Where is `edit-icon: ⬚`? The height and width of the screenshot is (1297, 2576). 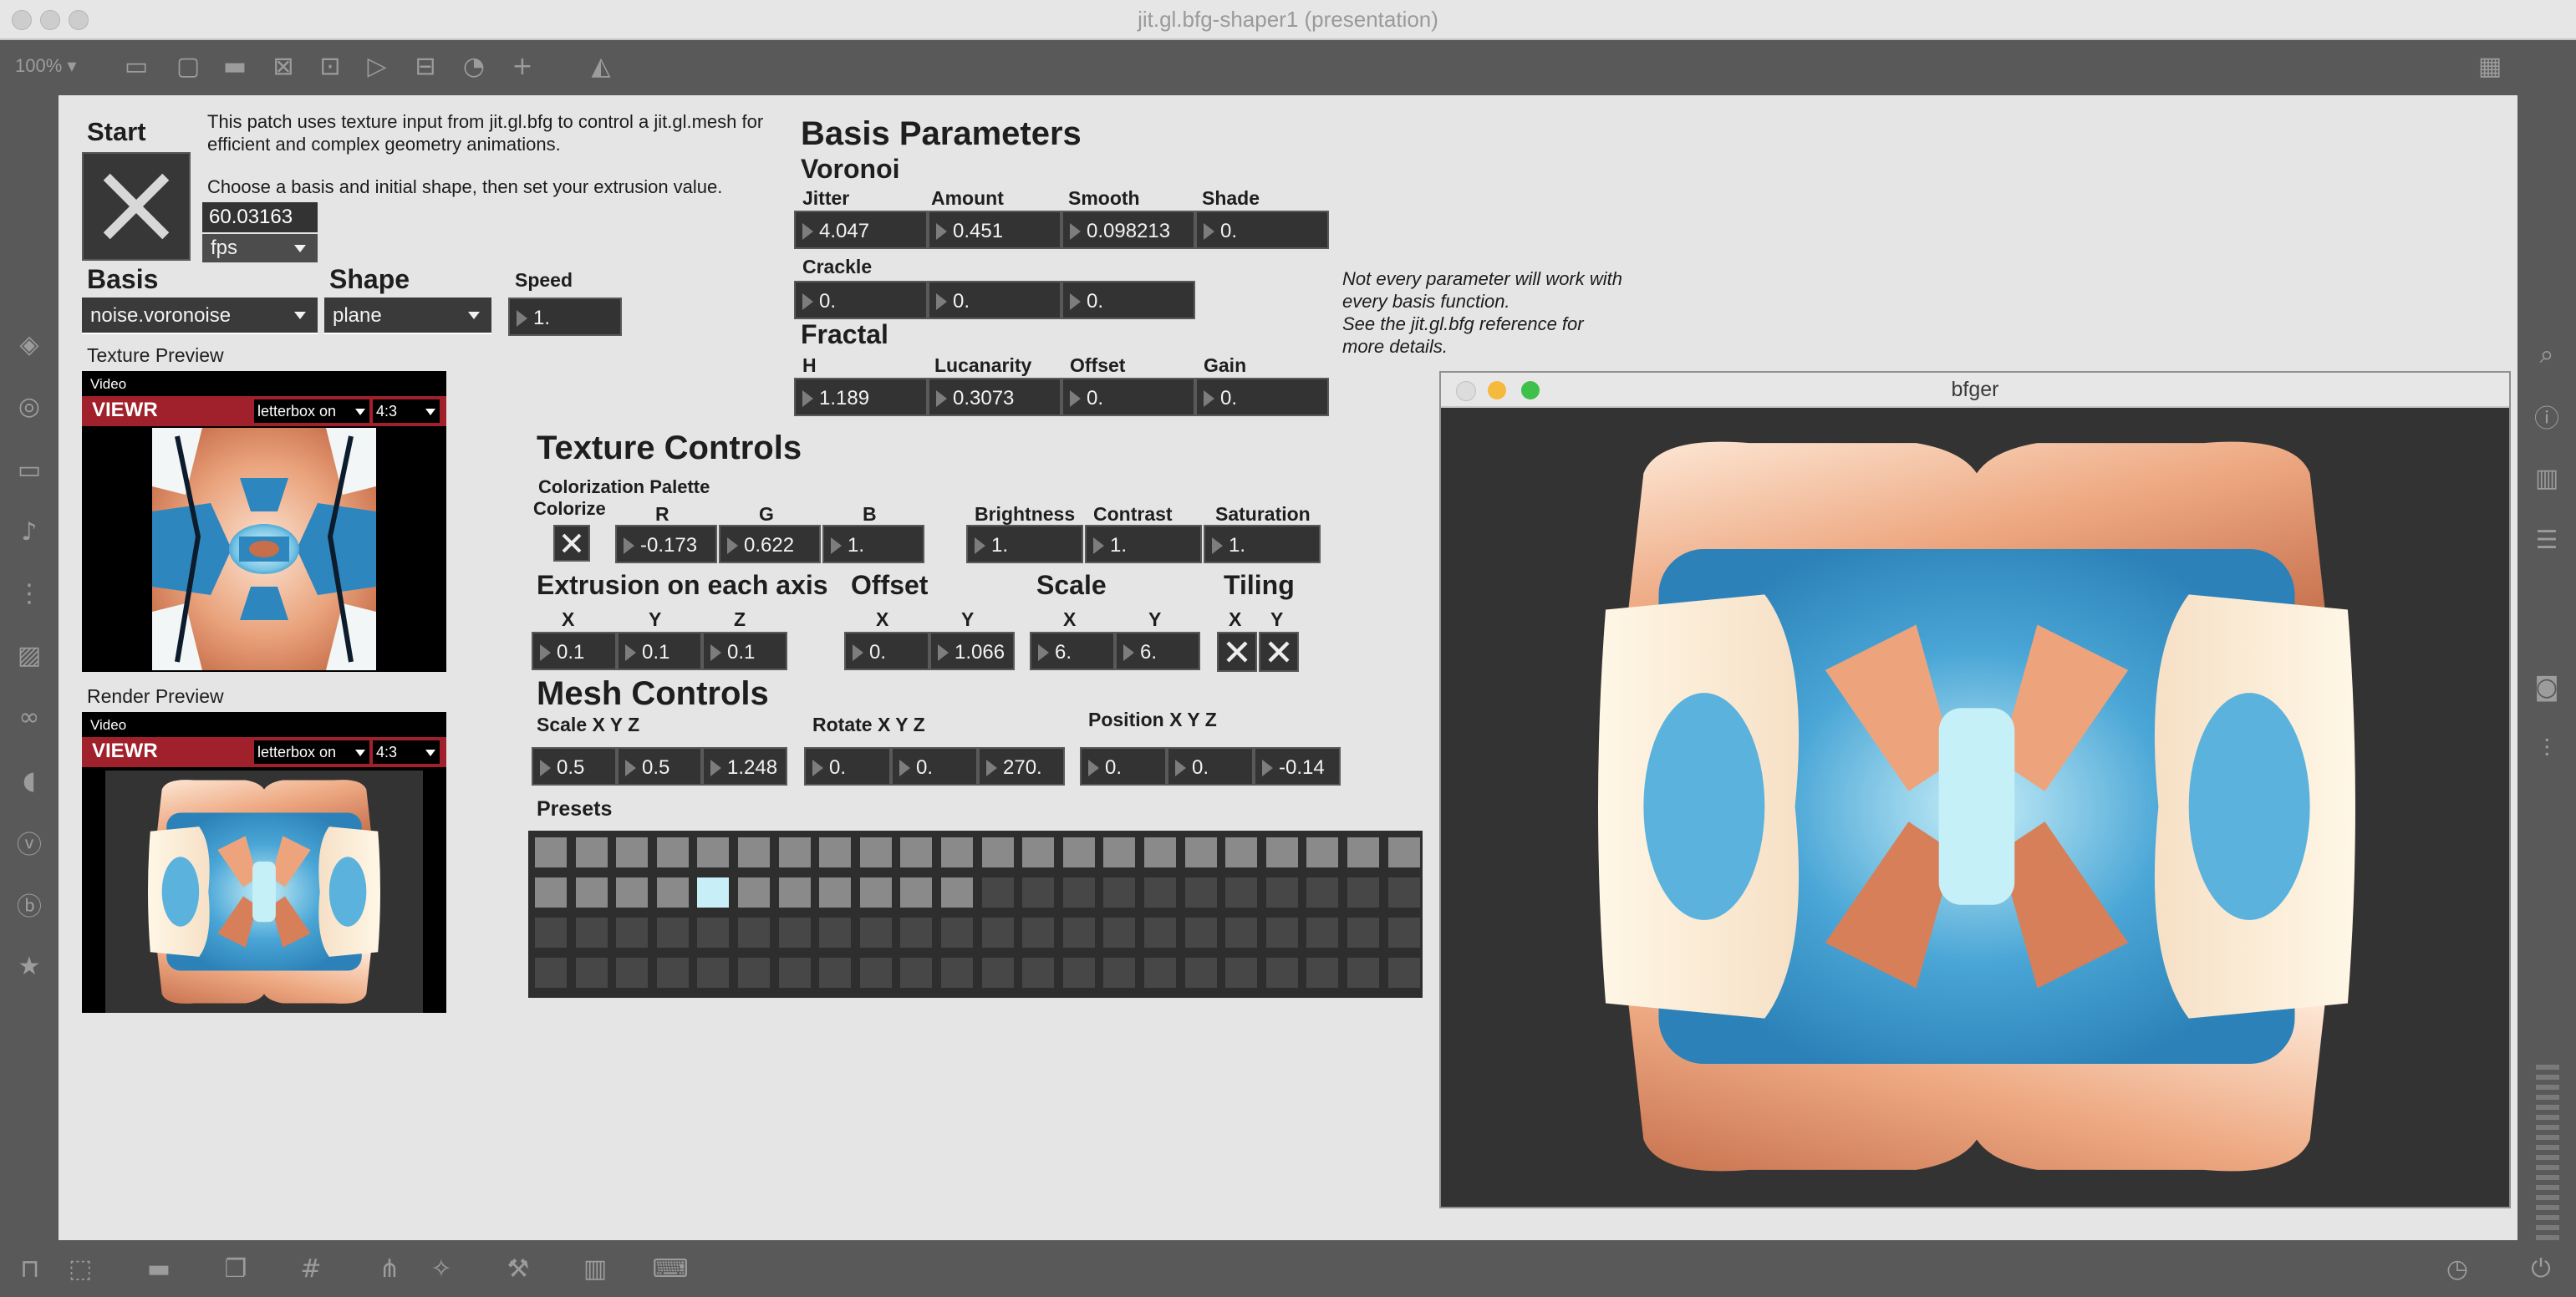 edit-icon: ⬚ is located at coordinates (80, 1268).